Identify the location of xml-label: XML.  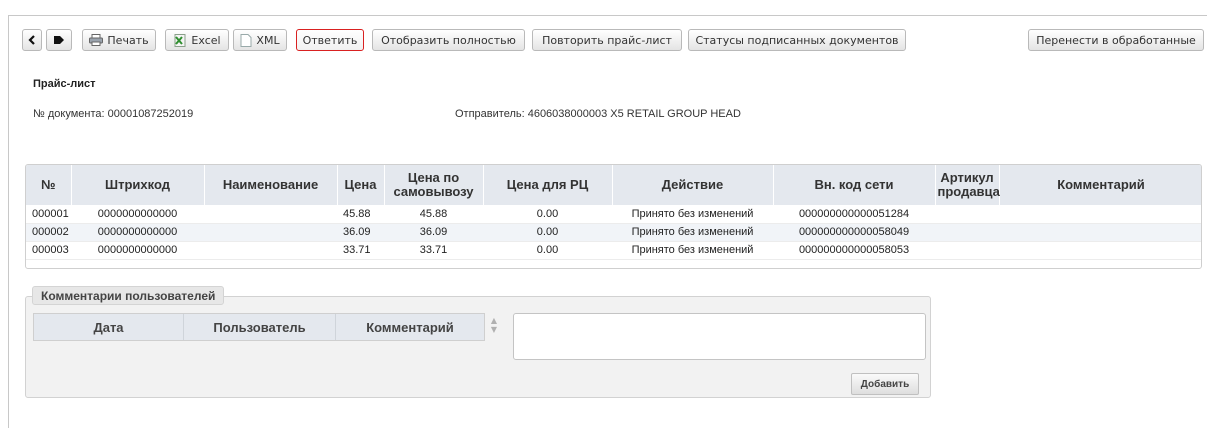
(268, 40).